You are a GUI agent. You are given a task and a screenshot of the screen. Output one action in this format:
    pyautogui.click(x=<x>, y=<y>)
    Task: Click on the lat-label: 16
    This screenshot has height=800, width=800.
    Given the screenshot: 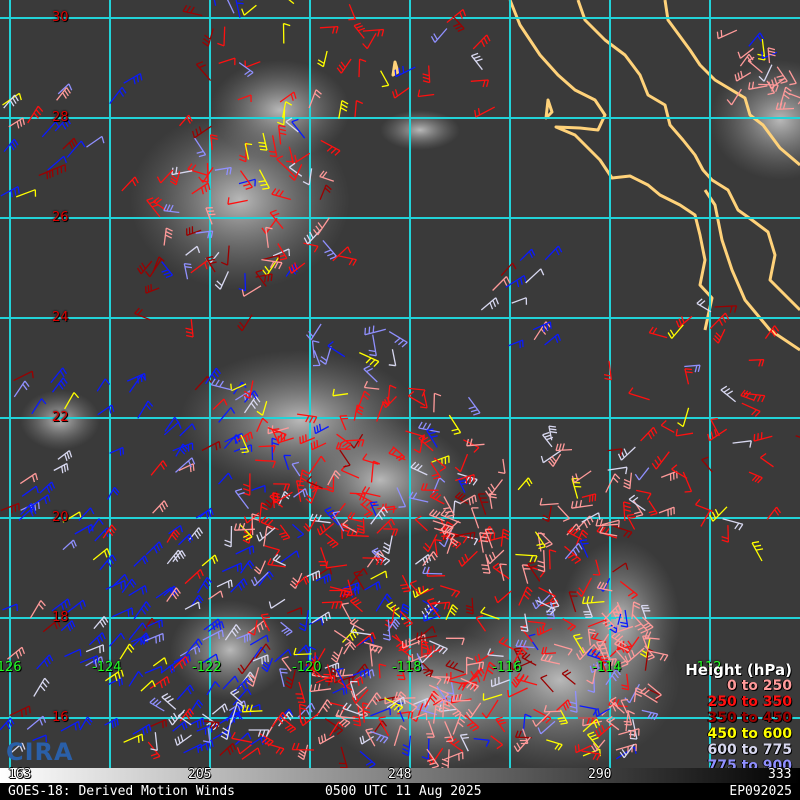 What is the action you would take?
    pyautogui.click(x=60, y=717)
    